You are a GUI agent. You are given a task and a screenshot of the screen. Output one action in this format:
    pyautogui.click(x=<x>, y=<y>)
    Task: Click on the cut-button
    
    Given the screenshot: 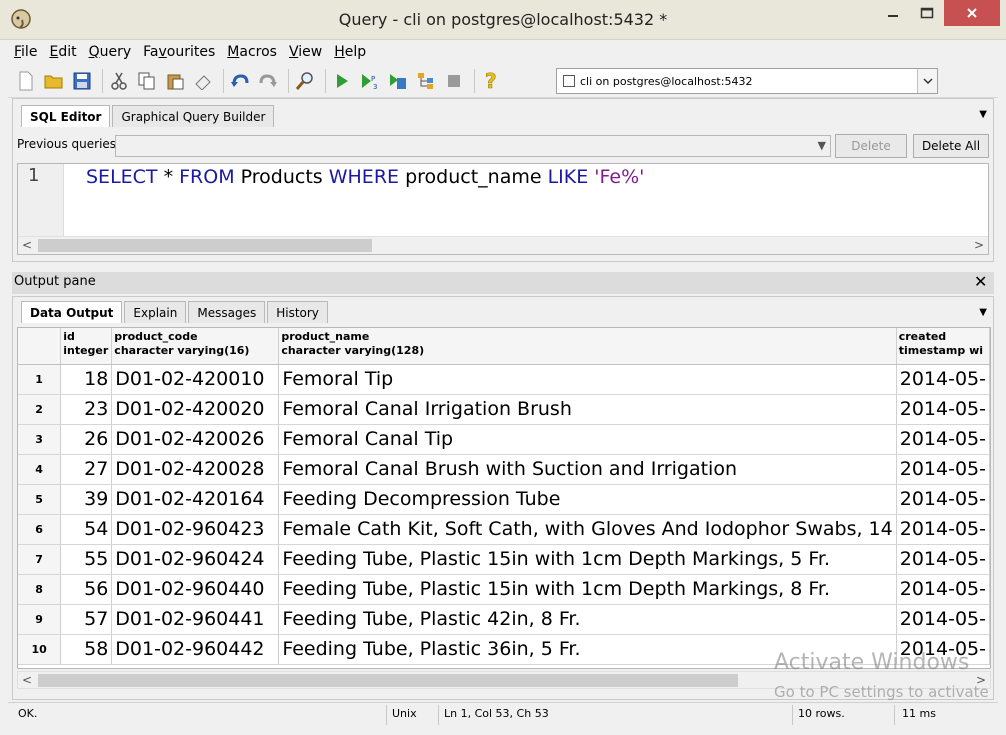 What is the action you would take?
    pyautogui.click(x=119, y=81)
    